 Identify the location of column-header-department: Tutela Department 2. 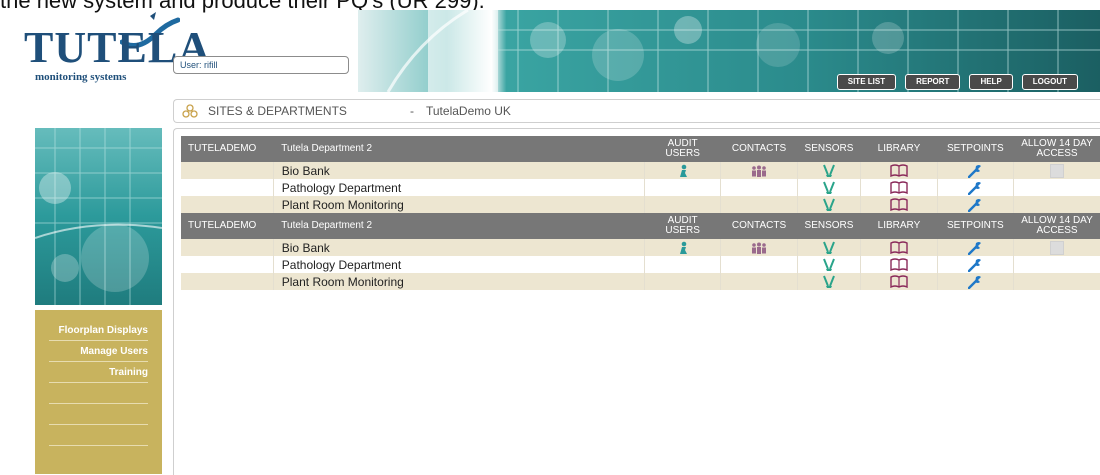
(459, 149).